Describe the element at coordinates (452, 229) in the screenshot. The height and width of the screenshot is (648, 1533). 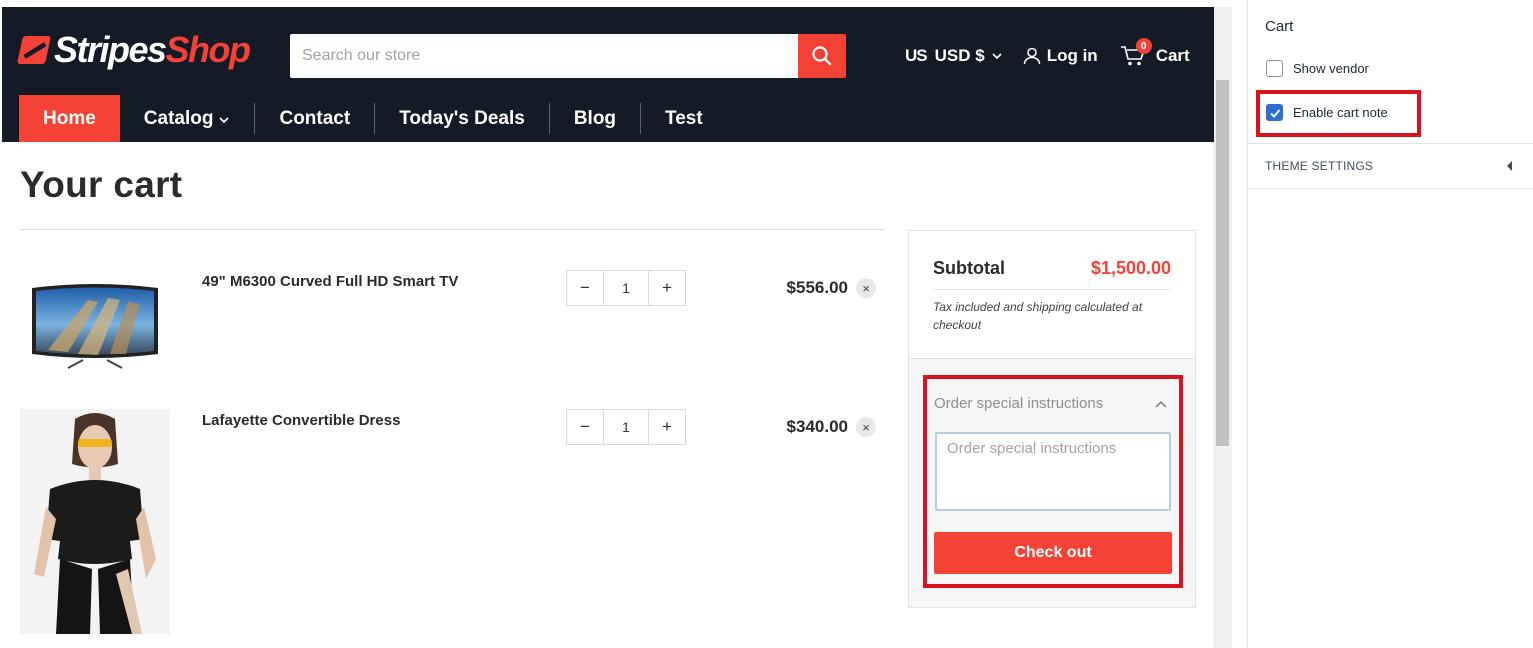
I see `cart-divider` at that location.